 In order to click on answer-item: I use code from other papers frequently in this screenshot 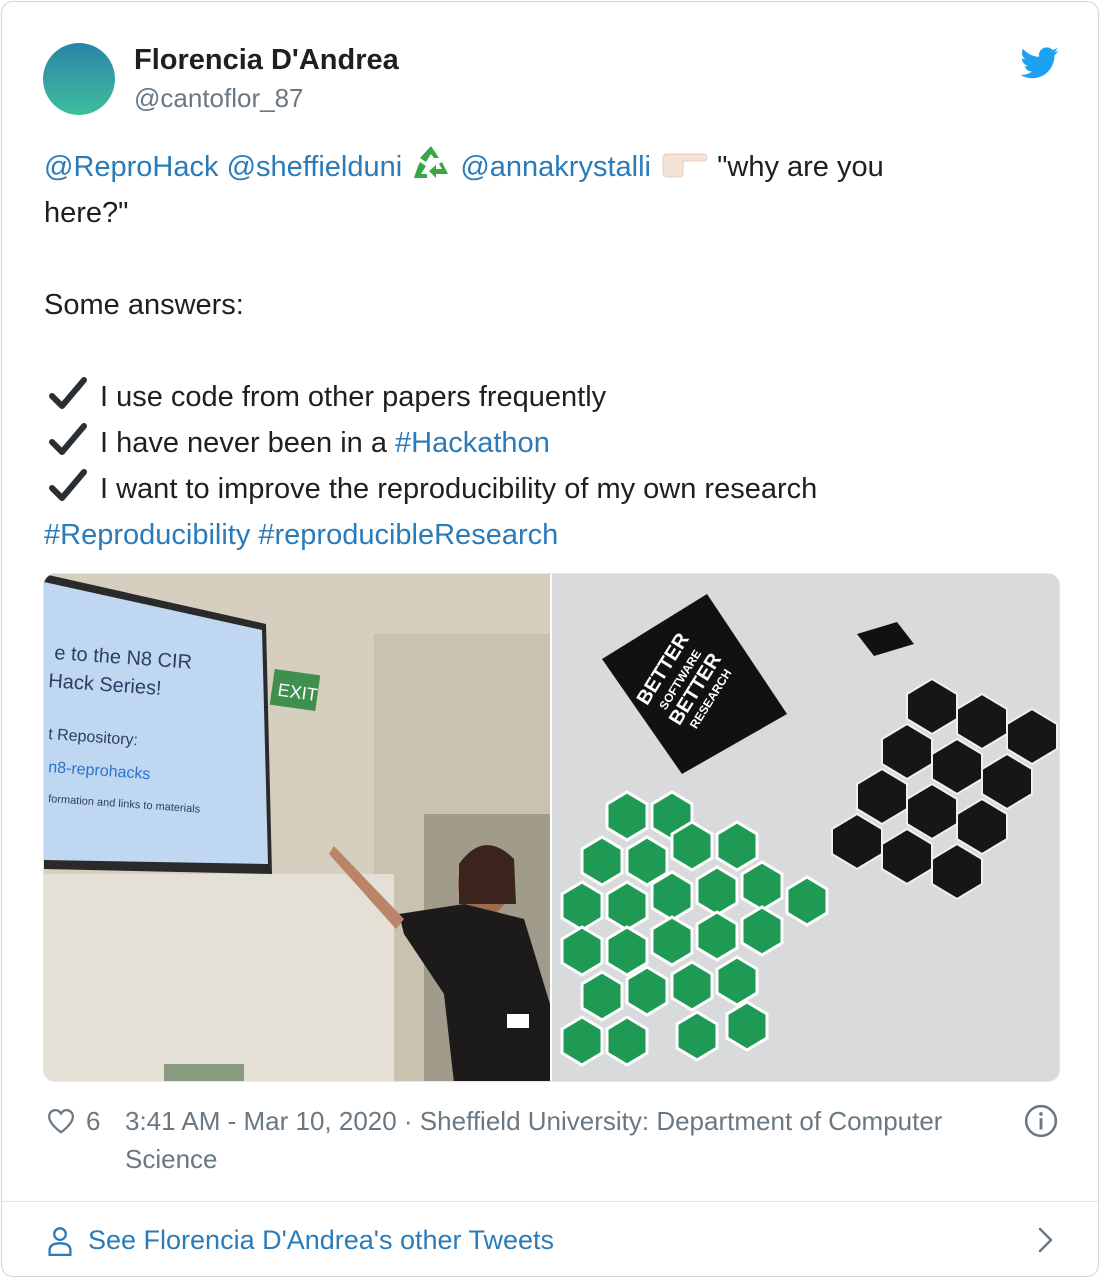, I will do `click(554, 397)`.